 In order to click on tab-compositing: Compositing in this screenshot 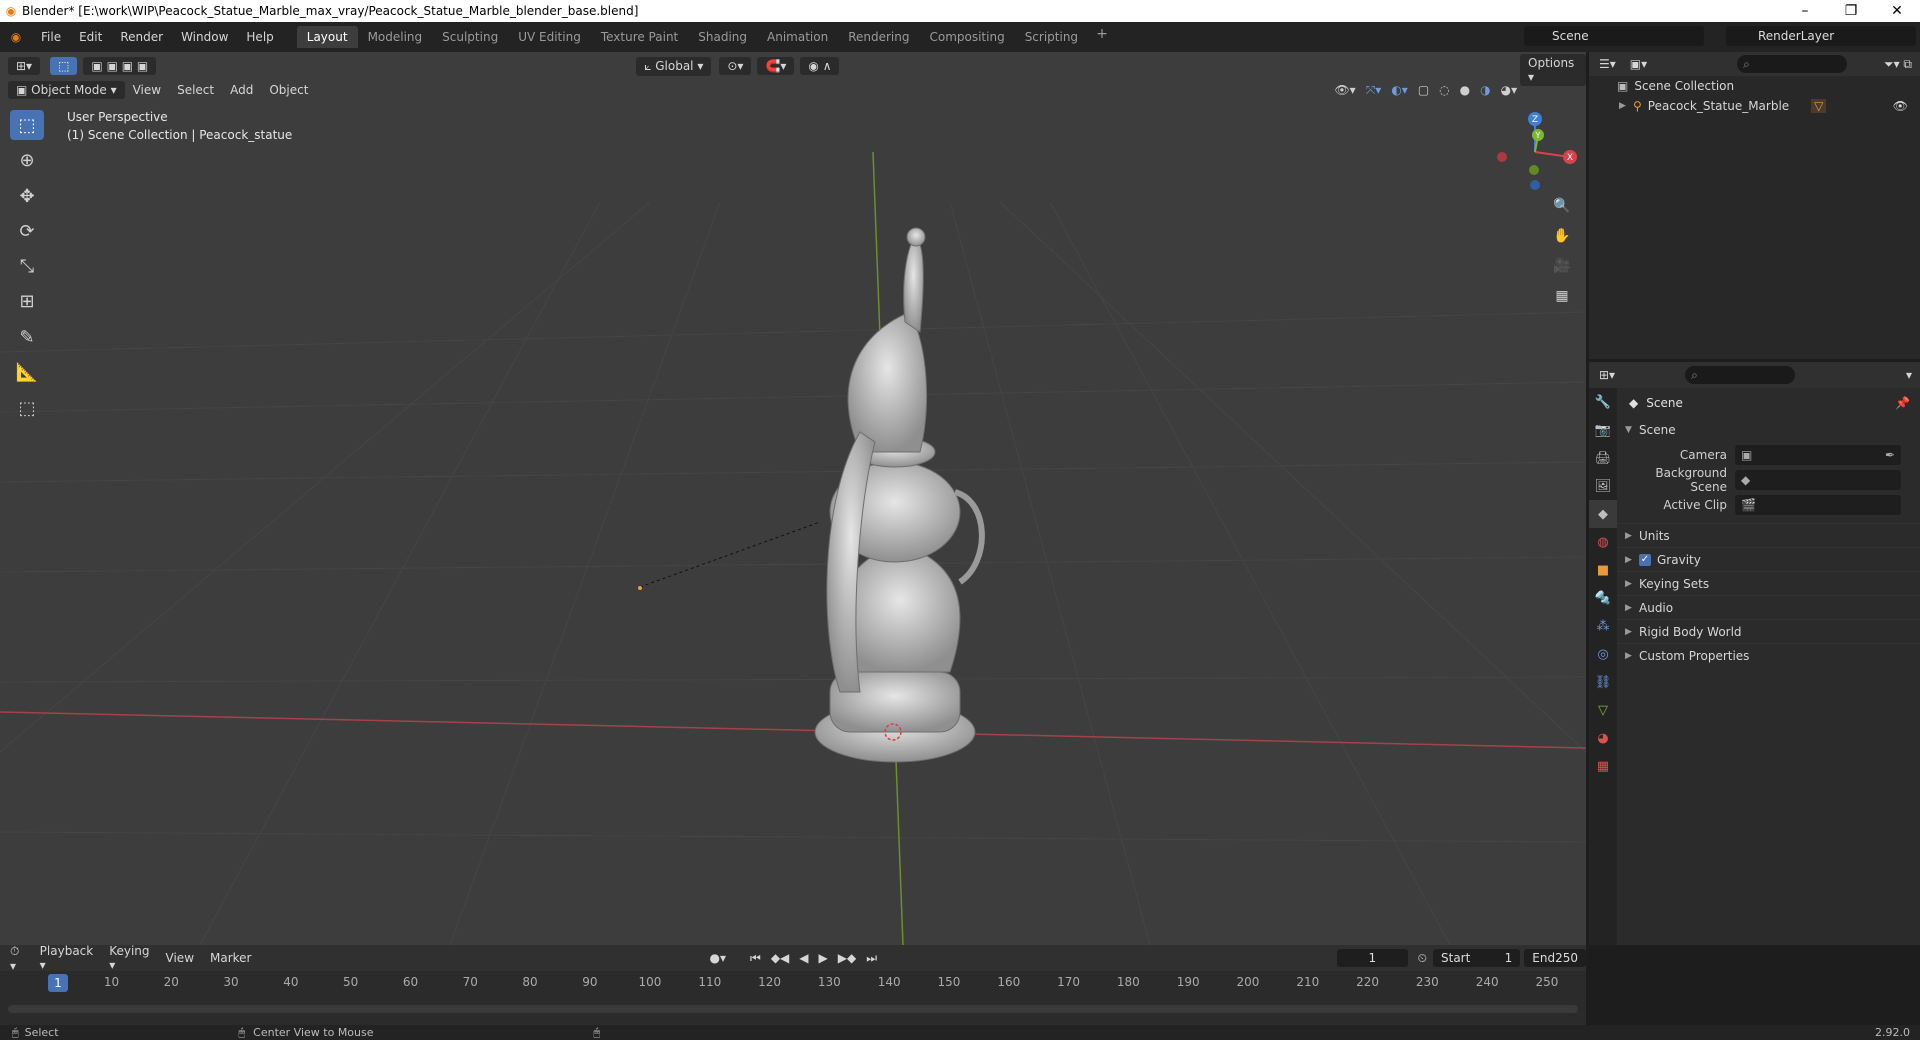, I will do `click(966, 37)`.